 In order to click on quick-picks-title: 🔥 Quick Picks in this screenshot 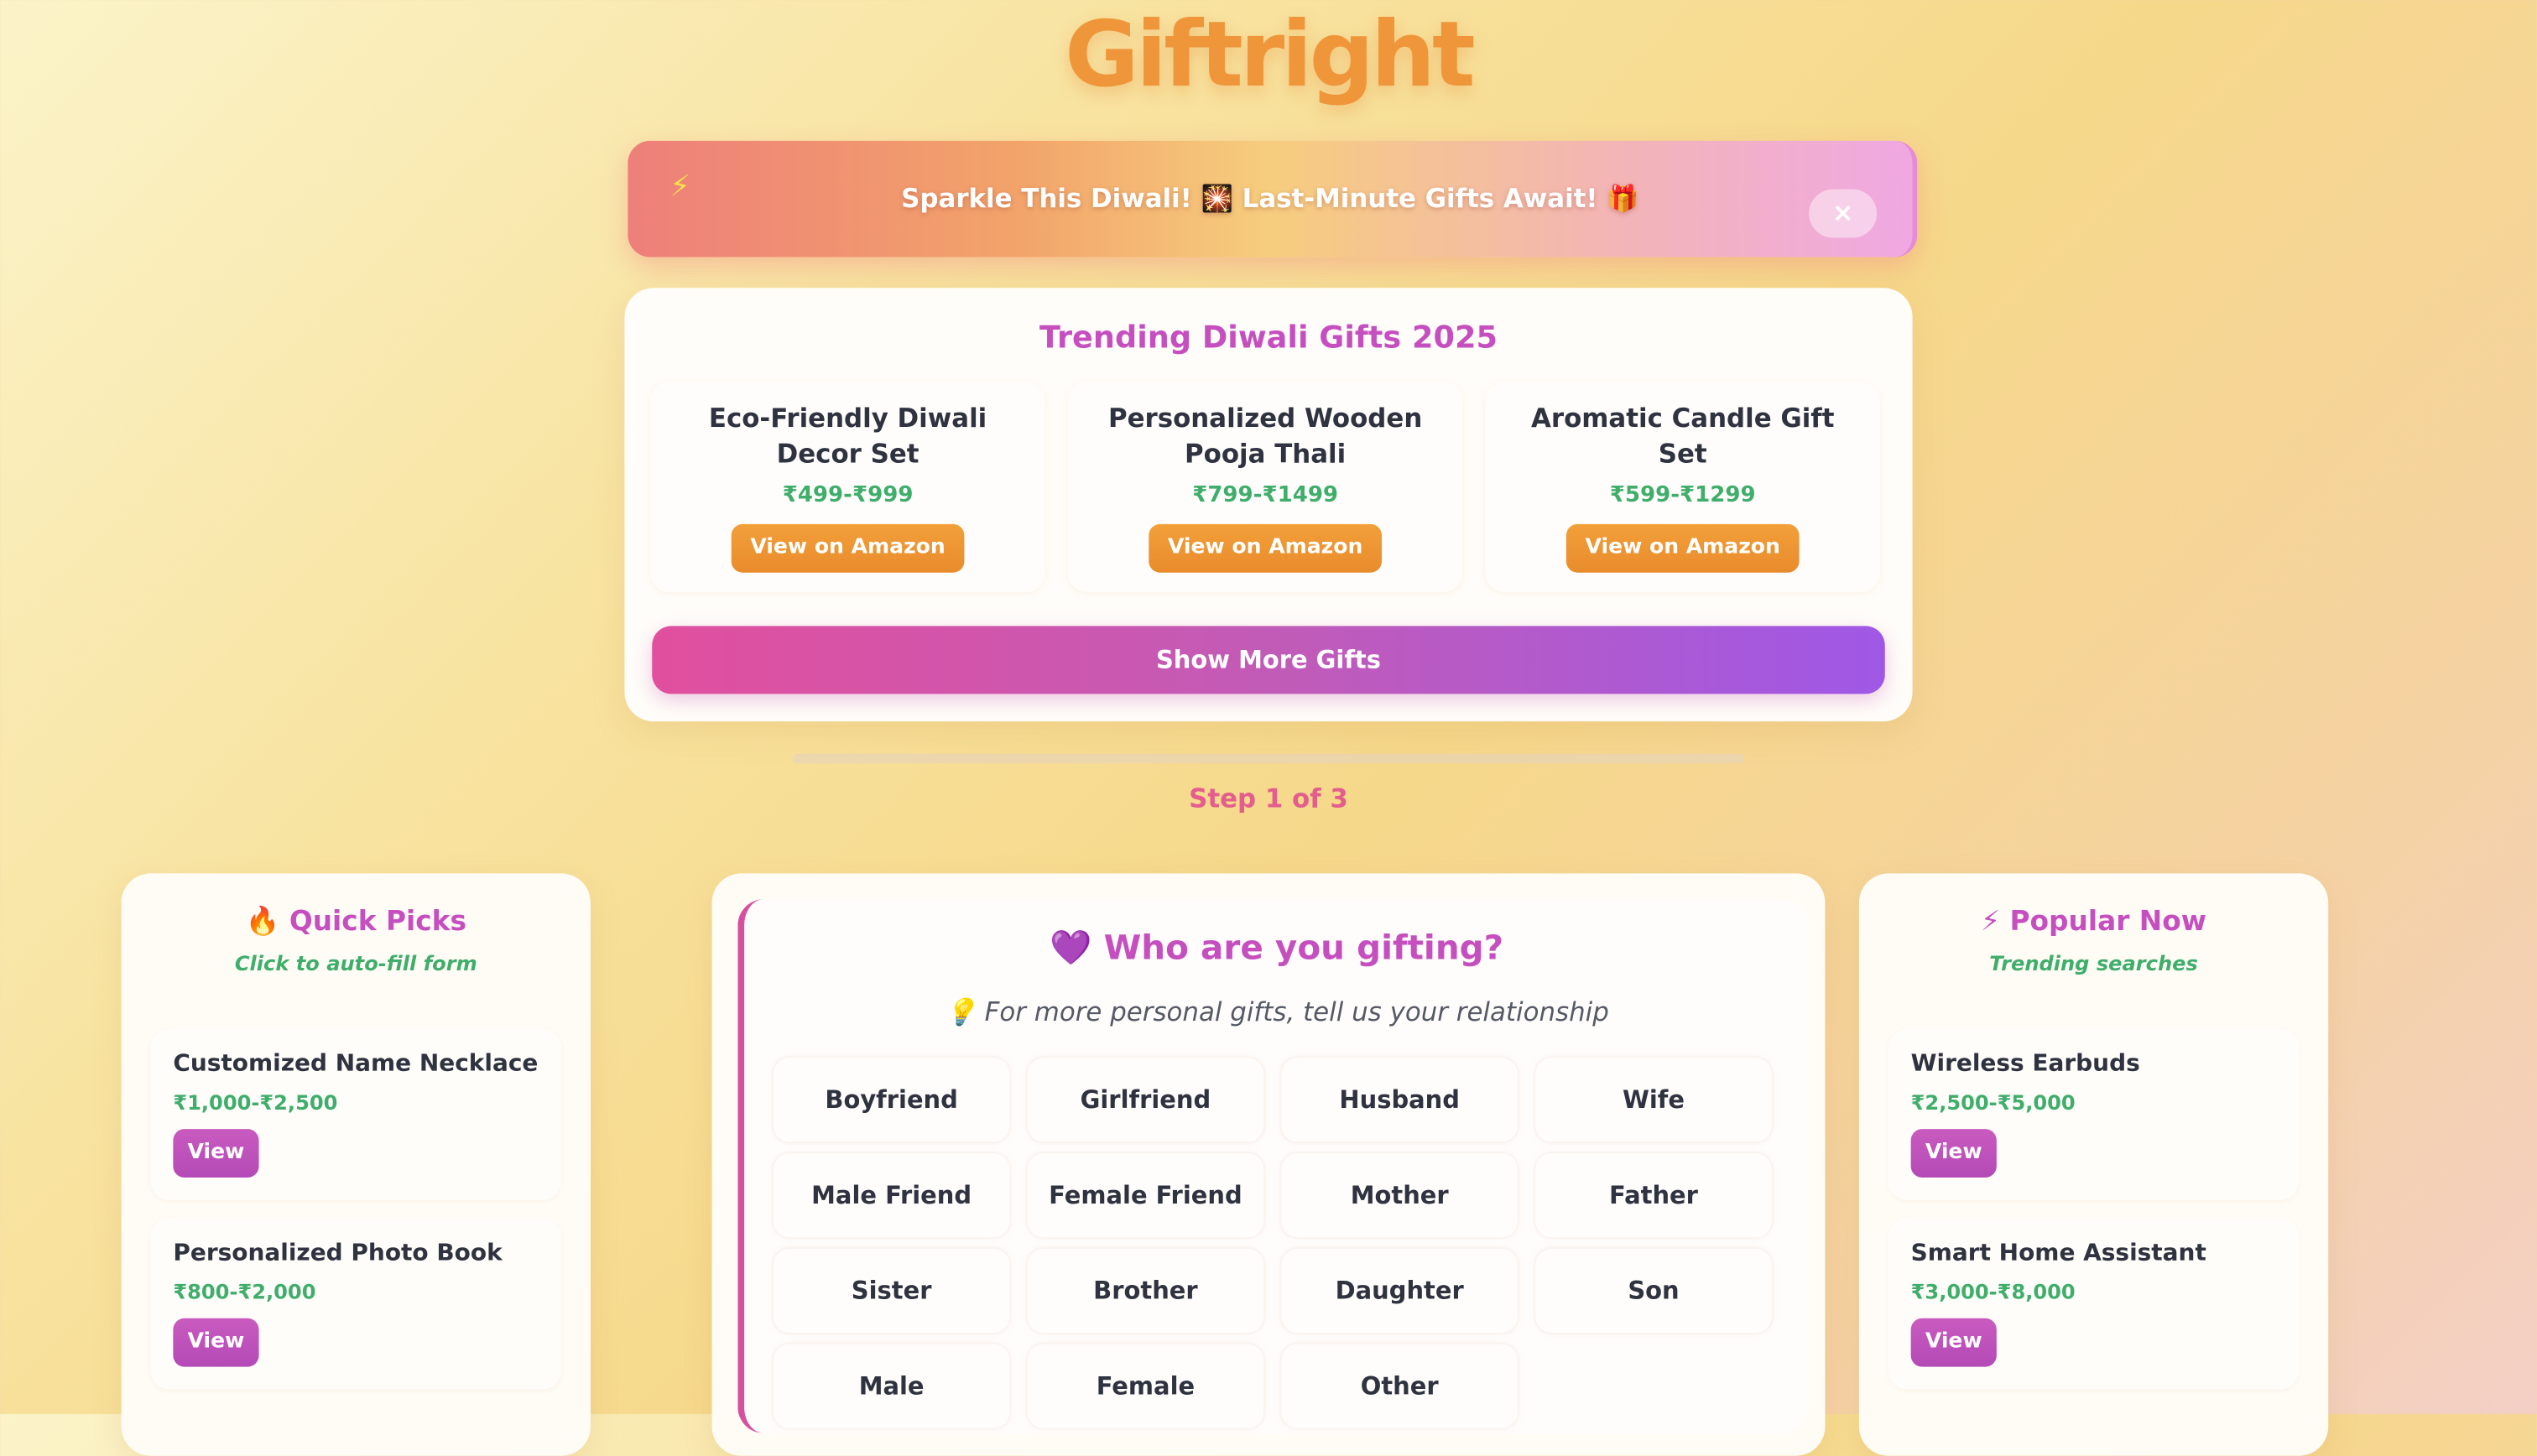, I will do `click(355, 922)`.